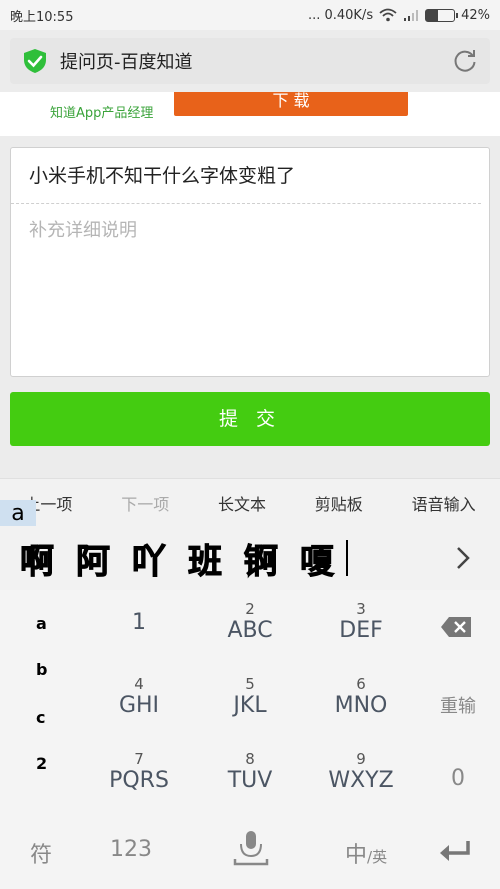  What do you see at coordinates (291, 104) in the screenshot?
I see `download-button: 下 载` at bounding box center [291, 104].